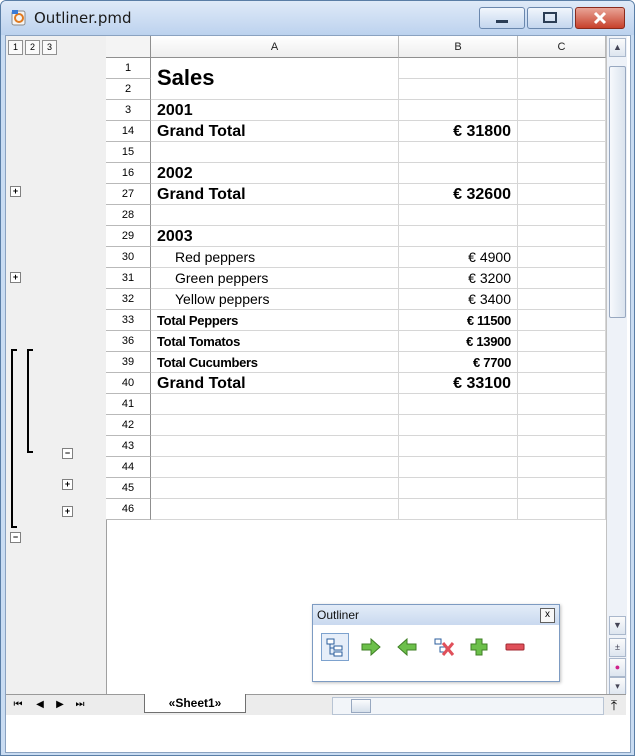 The width and height of the screenshot is (635, 756). Describe the element at coordinates (275, 236) in the screenshot. I see `cell-a: 2003` at that location.